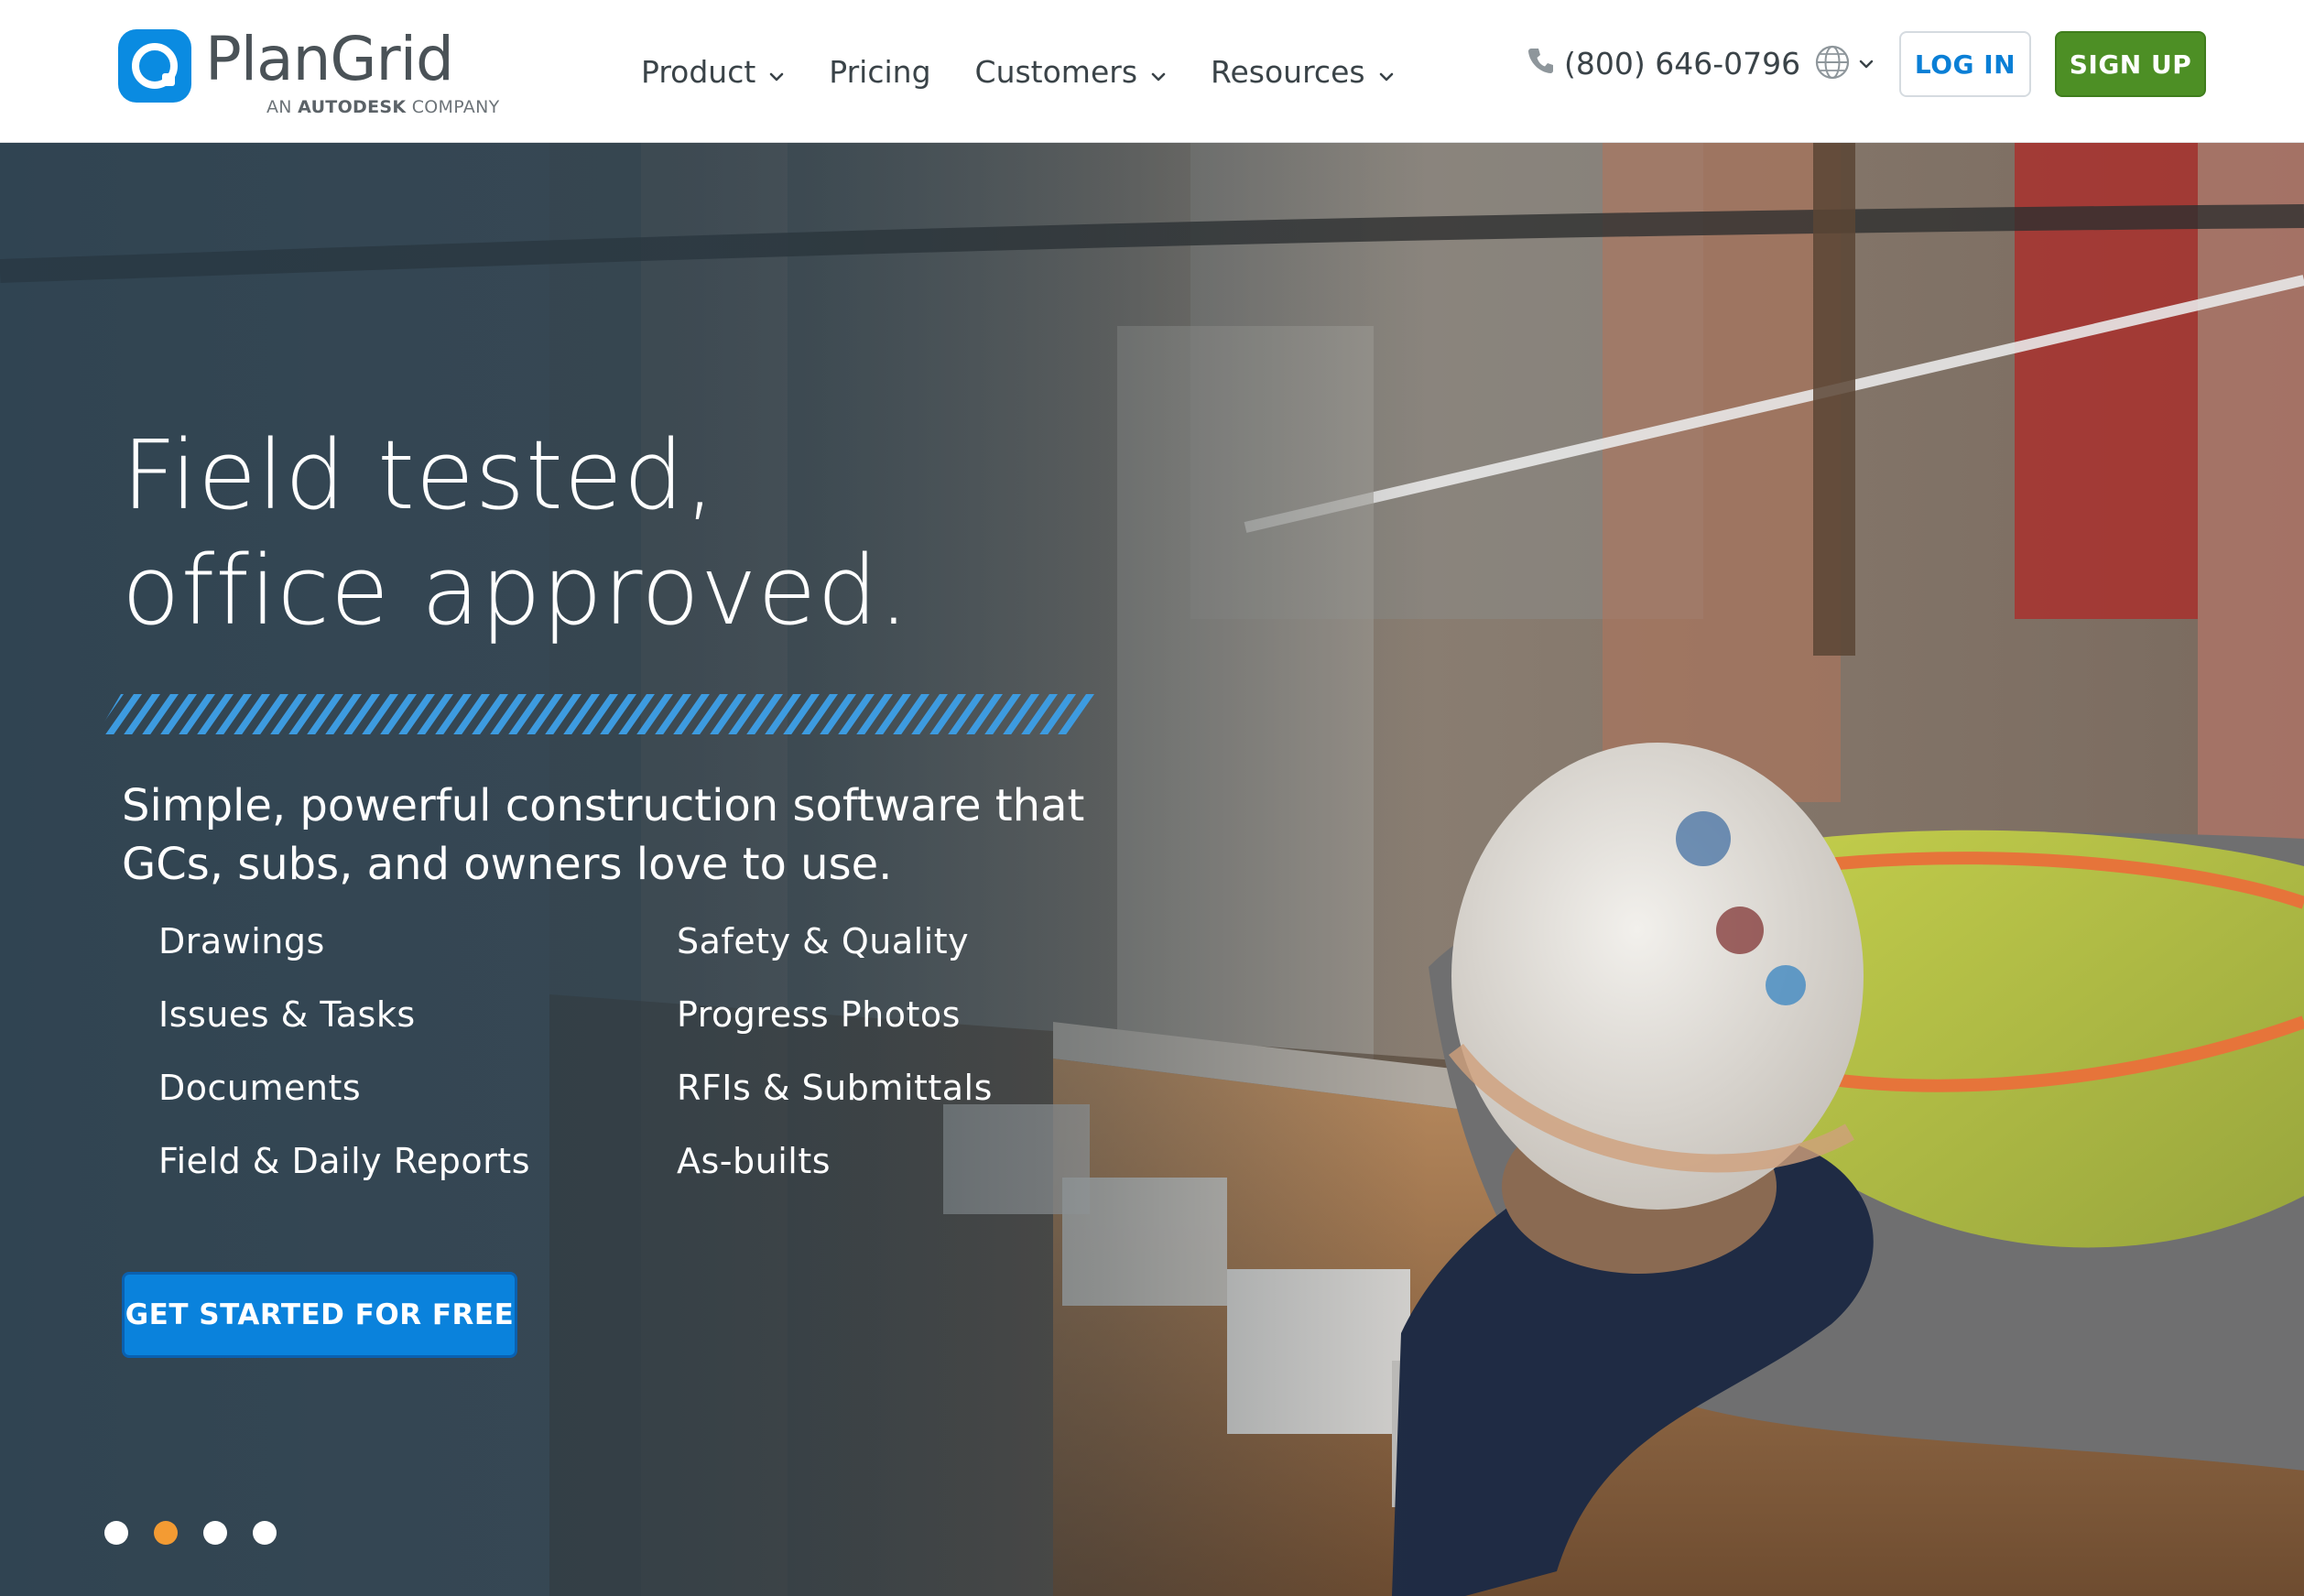 Image resolution: width=2304 pixels, height=1596 pixels. I want to click on phone-icon, so click(1540, 63).